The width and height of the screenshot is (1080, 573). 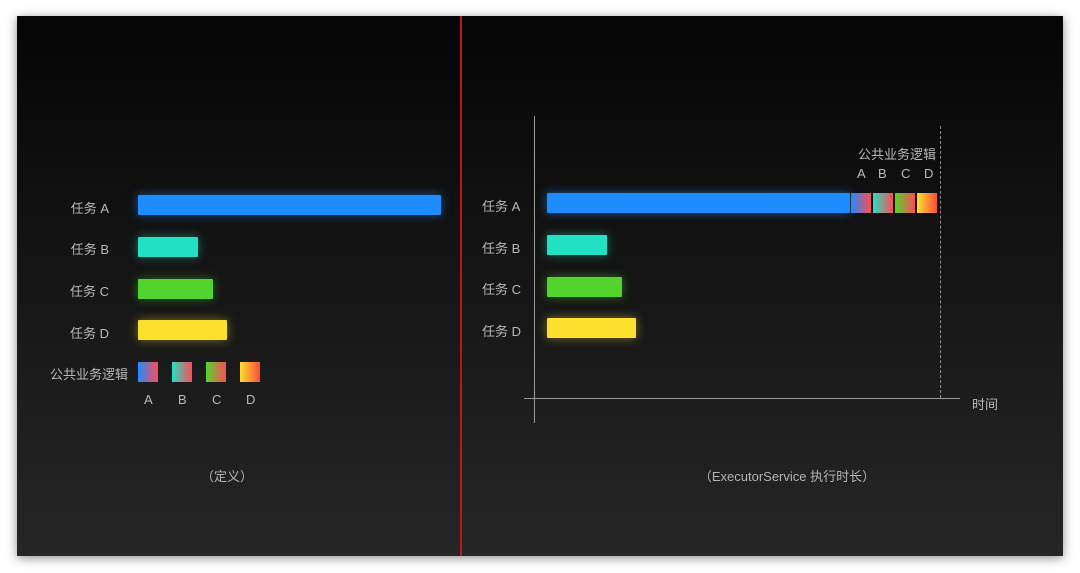 I want to click on exec-chip-c, so click(x=905, y=203).